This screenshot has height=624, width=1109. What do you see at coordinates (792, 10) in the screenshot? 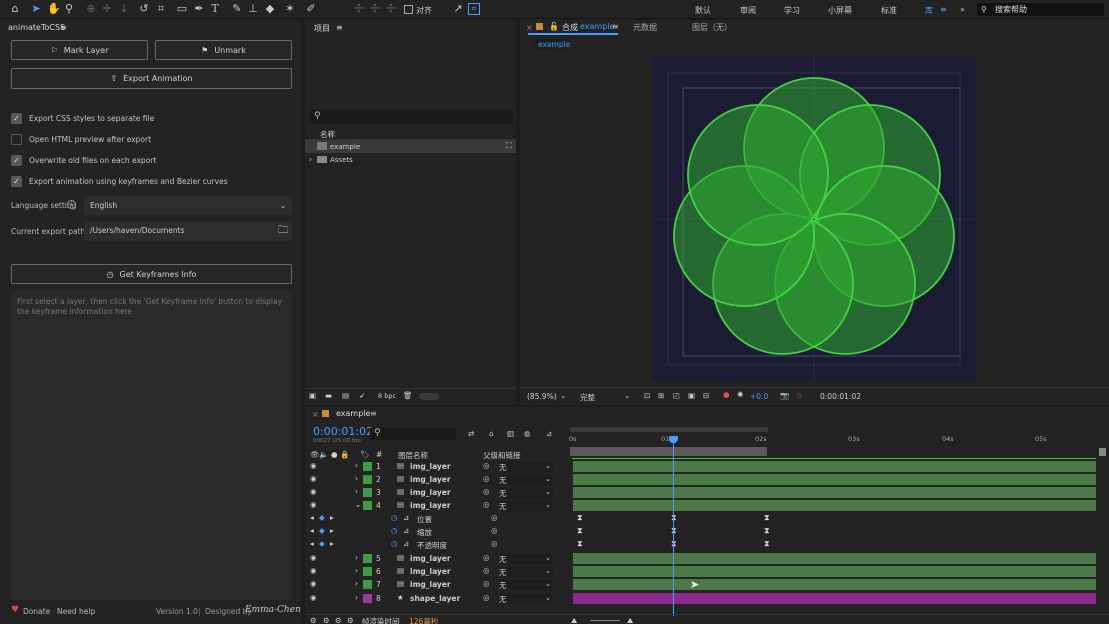
I see `workspace-learn: 学习` at bounding box center [792, 10].